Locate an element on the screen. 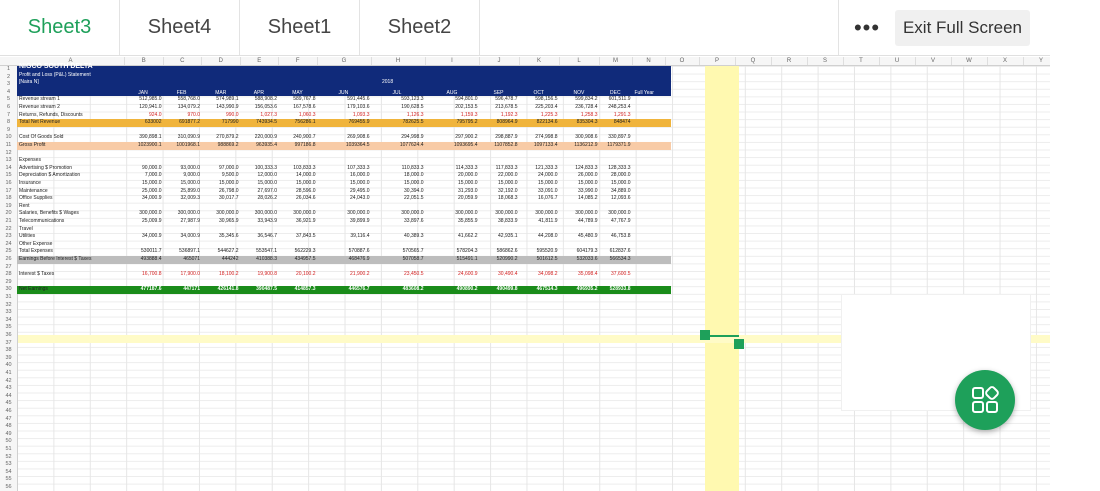 The height and width of the screenshot is (491, 1100). value-cell: 515491.1 is located at coordinates (452, 260).